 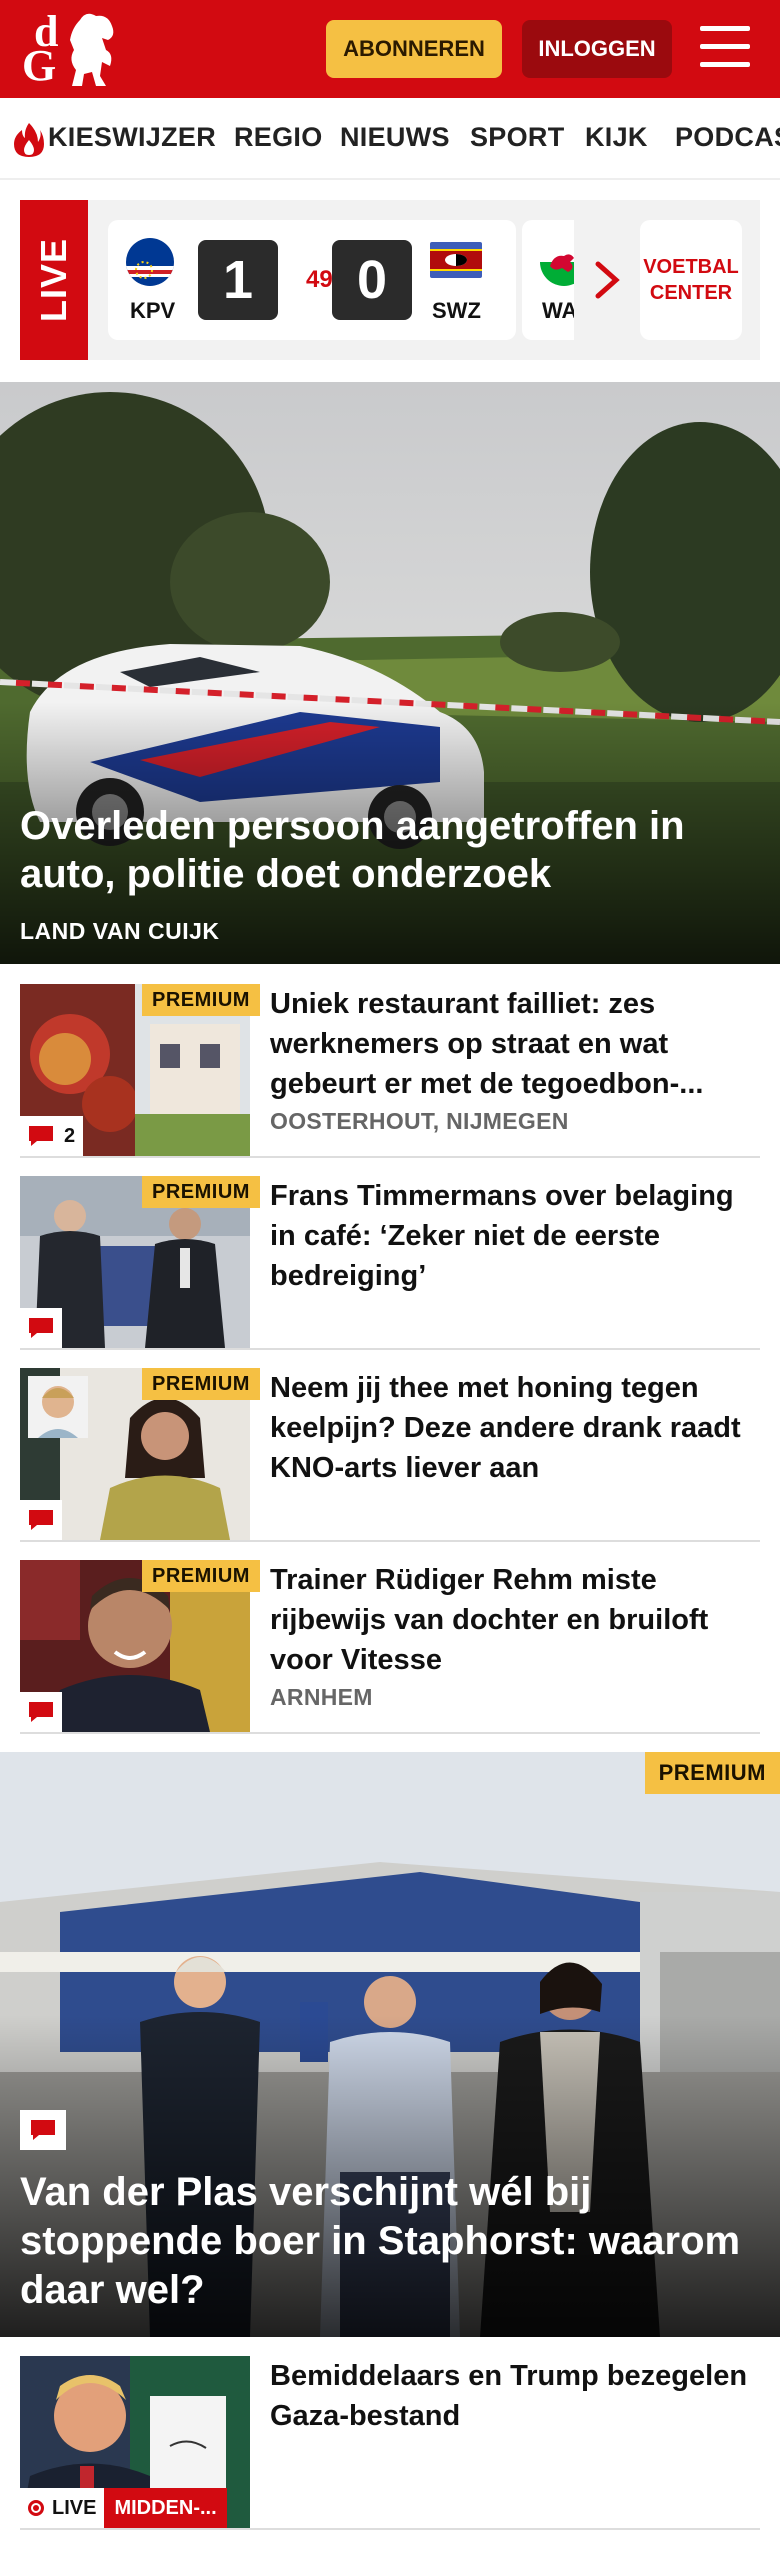 I want to click on live-badge-label: LIVE, so click(x=74, y=2507).